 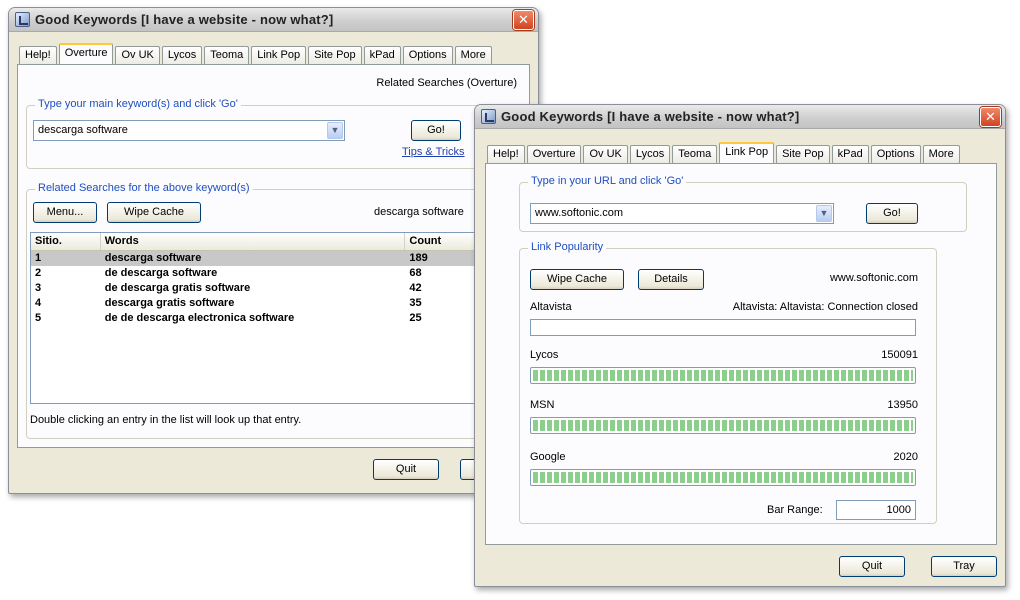 I want to click on row-words: de descarga gratis software, so click(x=177, y=288).